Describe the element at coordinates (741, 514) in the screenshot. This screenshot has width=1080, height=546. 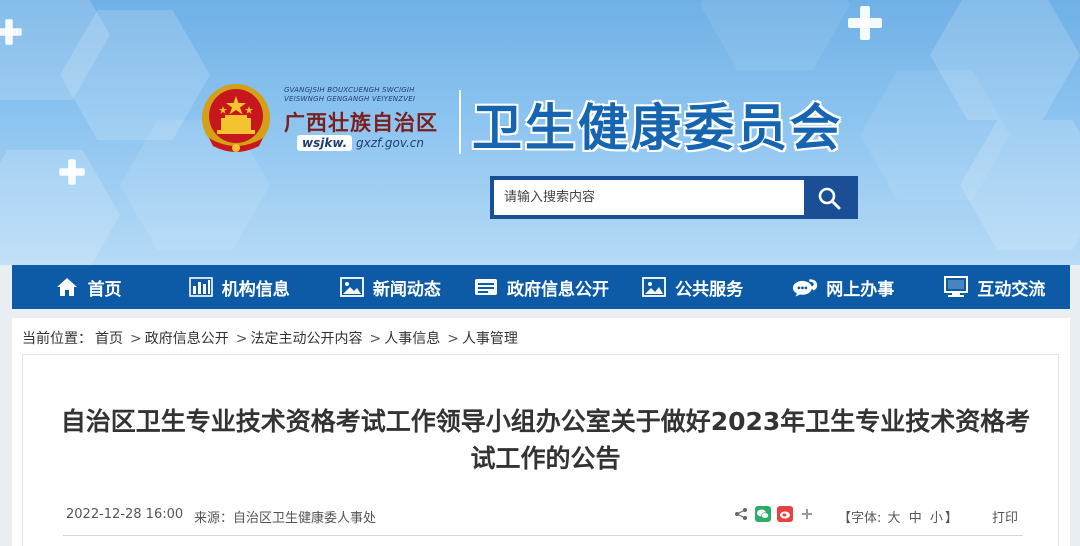
I see `share-icon` at that location.